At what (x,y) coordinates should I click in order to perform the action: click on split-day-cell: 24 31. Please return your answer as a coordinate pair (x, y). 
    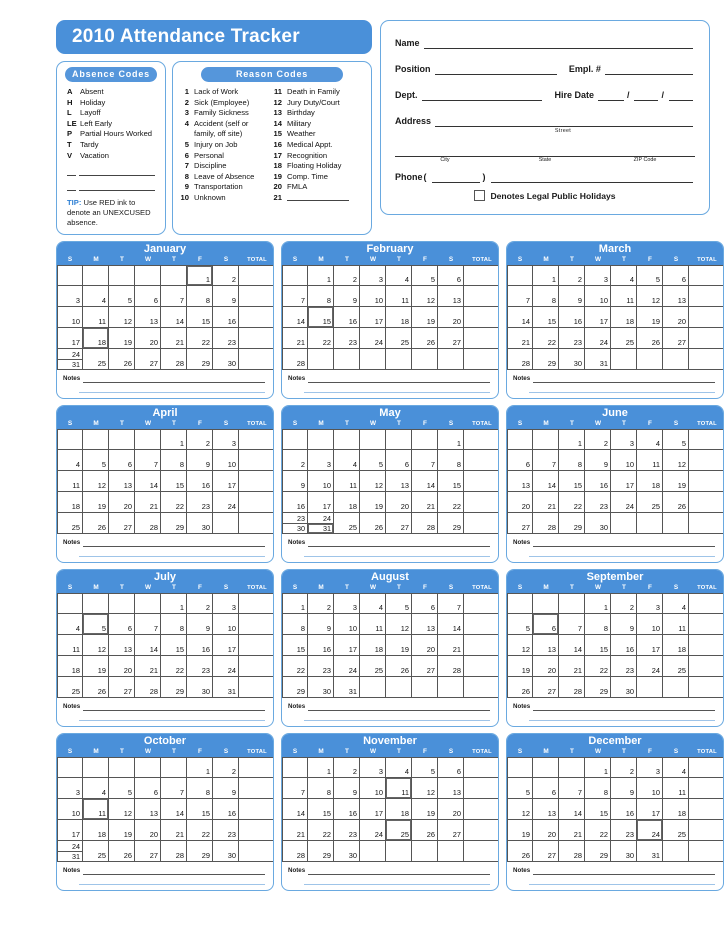
    Looking at the image, I should click on (321, 524).